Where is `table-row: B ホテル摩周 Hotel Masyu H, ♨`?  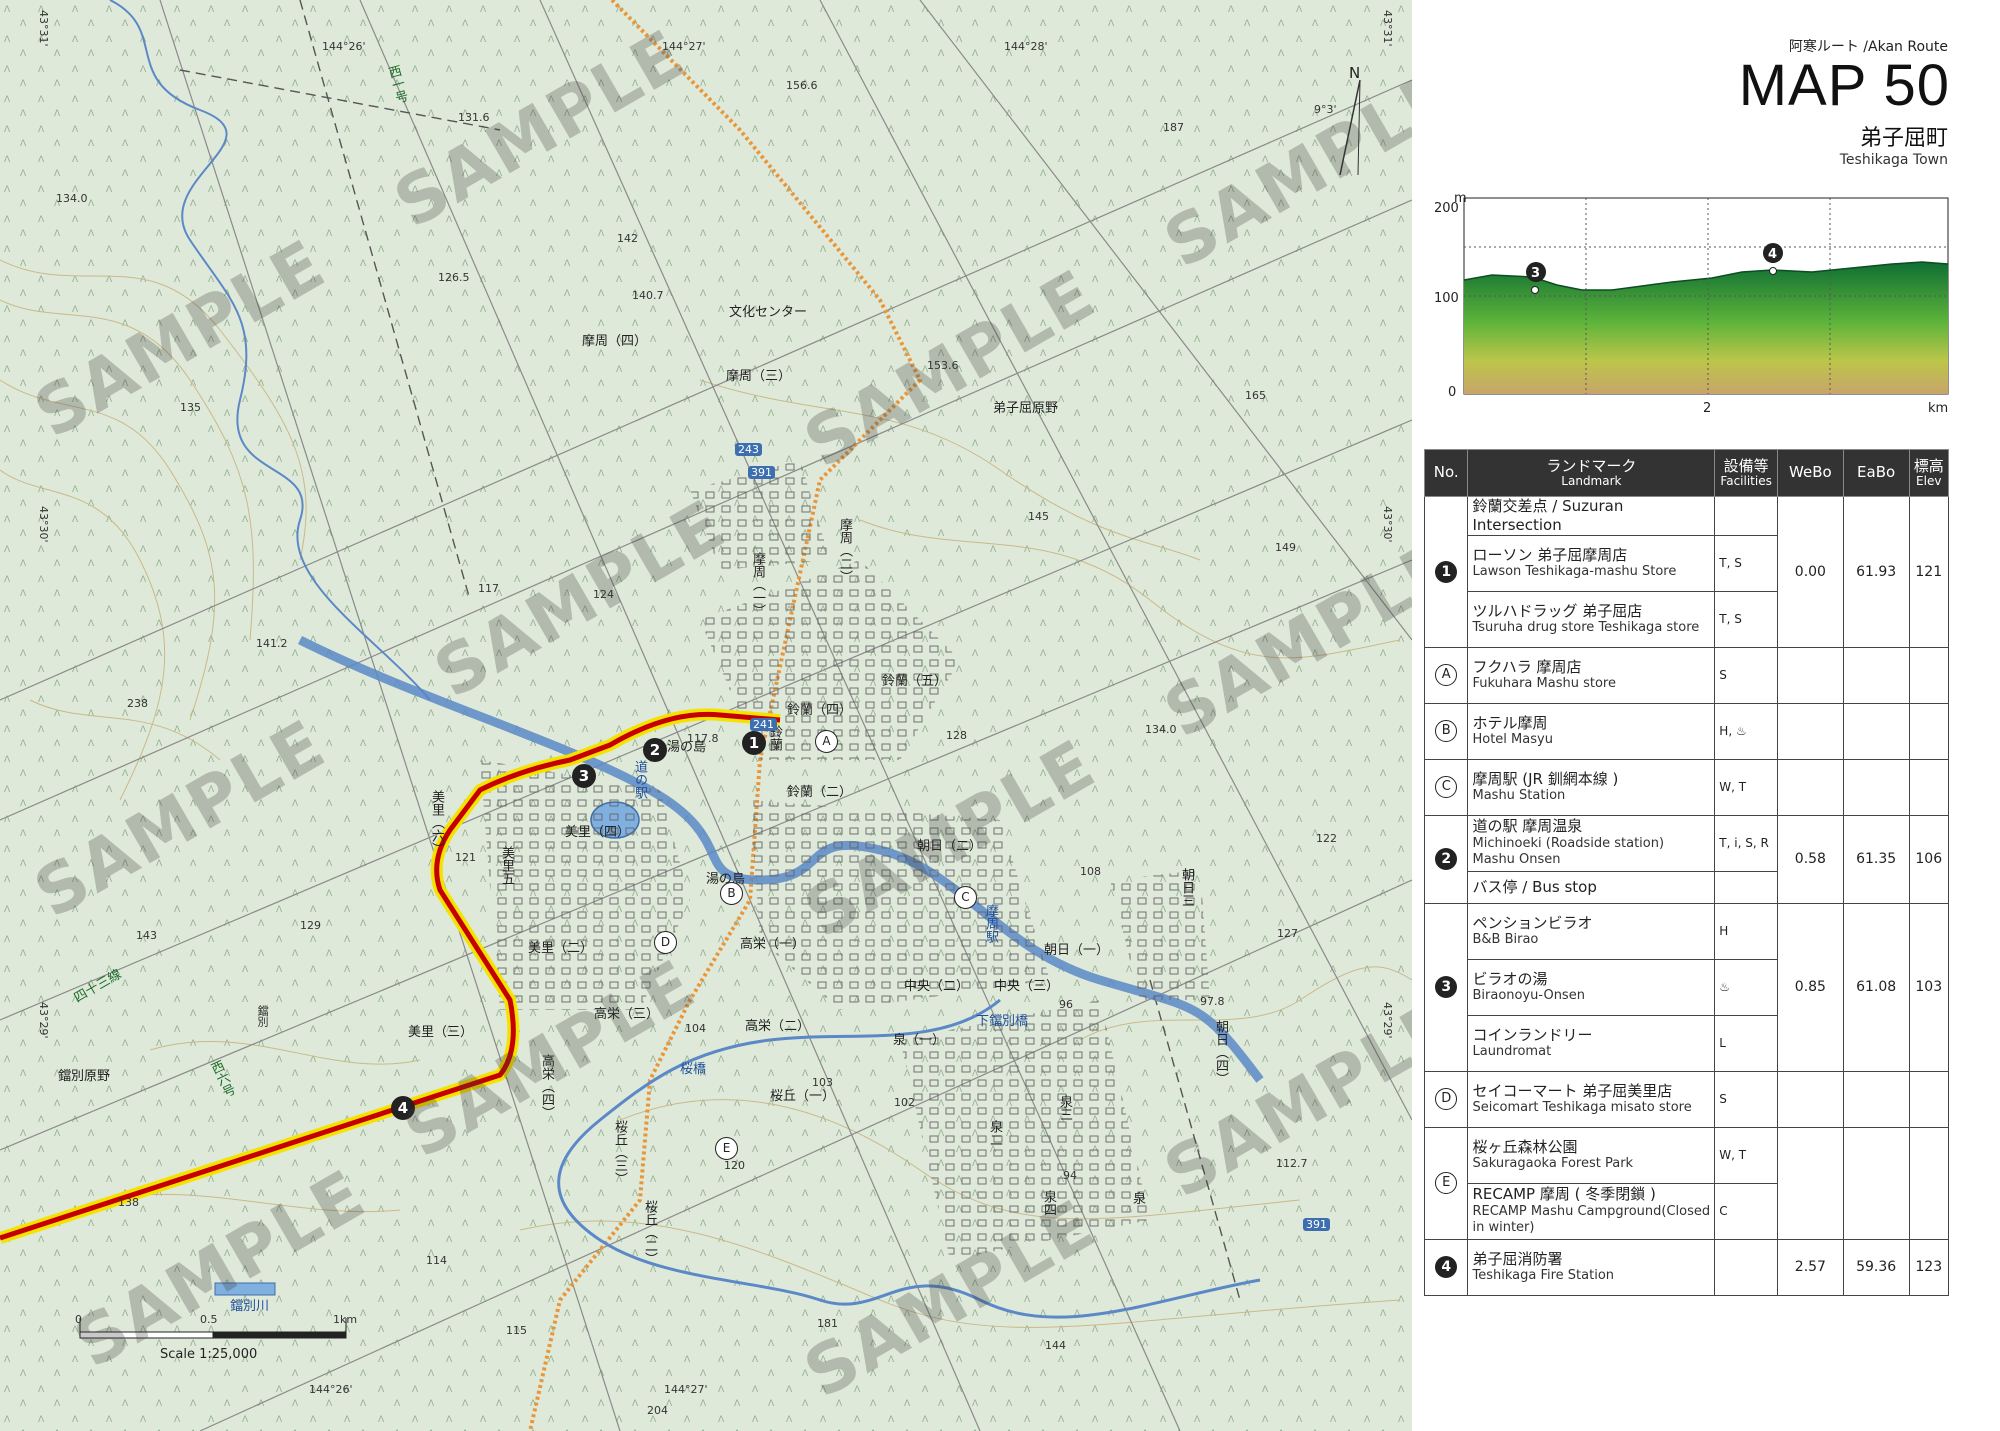
table-row: B ホテル摩周 Hotel Masyu H, ♨ is located at coordinates (1686, 731).